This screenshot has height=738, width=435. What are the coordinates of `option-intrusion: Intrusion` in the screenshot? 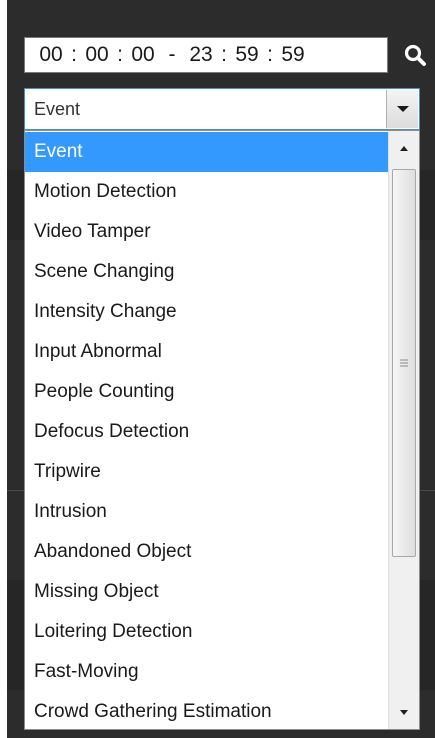 It's located at (207, 512).